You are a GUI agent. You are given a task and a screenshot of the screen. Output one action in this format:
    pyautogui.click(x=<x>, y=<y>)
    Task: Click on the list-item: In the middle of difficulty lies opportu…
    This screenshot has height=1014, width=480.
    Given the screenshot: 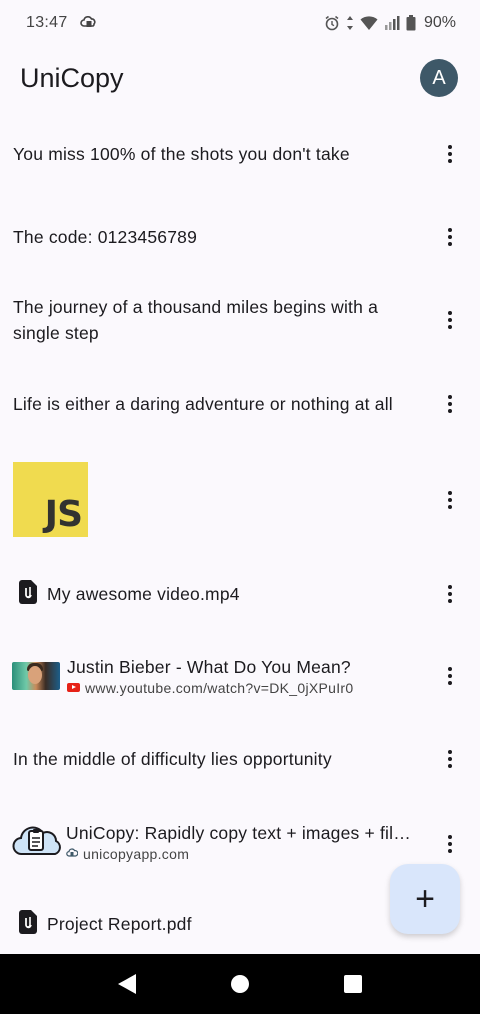 What is the action you would take?
    pyautogui.click(x=240, y=759)
    